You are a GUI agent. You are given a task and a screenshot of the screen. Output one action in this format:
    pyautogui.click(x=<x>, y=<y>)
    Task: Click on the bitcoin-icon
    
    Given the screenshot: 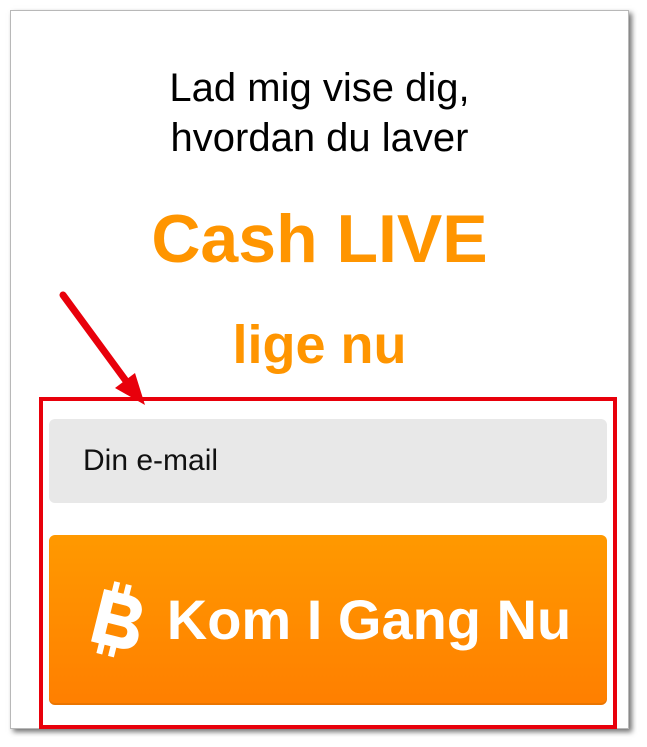 What is the action you would take?
    pyautogui.click(x=116, y=619)
    